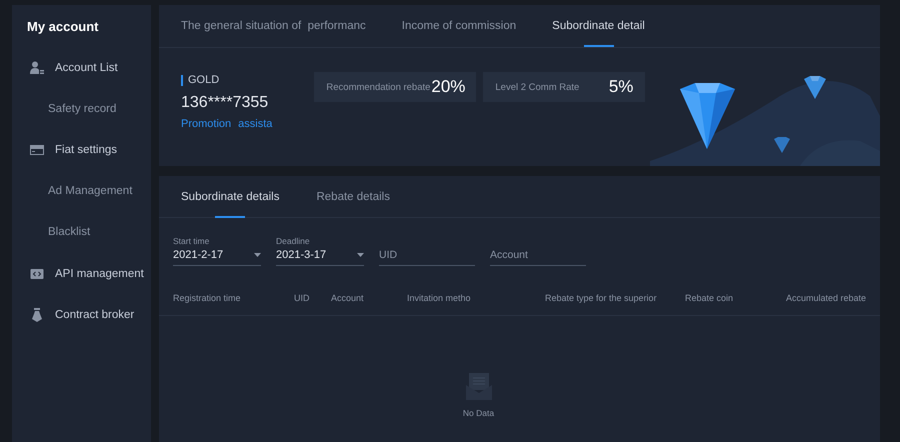 Image resolution: width=900 pixels, height=442 pixels. I want to click on date-select: Start time 2021-2-17, so click(217, 250).